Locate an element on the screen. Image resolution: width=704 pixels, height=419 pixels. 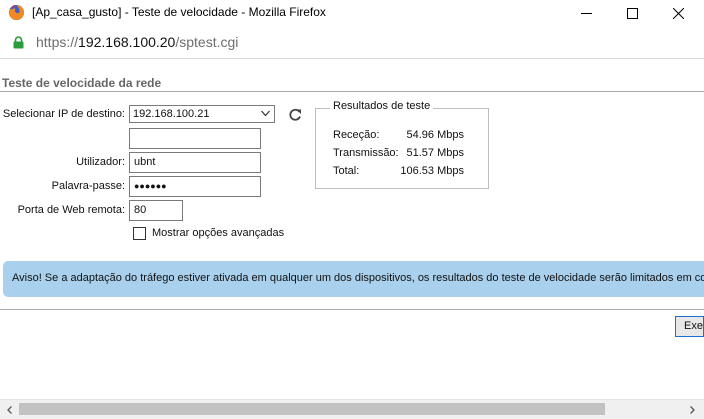
firefox-icon is located at coordinates (16, 12).